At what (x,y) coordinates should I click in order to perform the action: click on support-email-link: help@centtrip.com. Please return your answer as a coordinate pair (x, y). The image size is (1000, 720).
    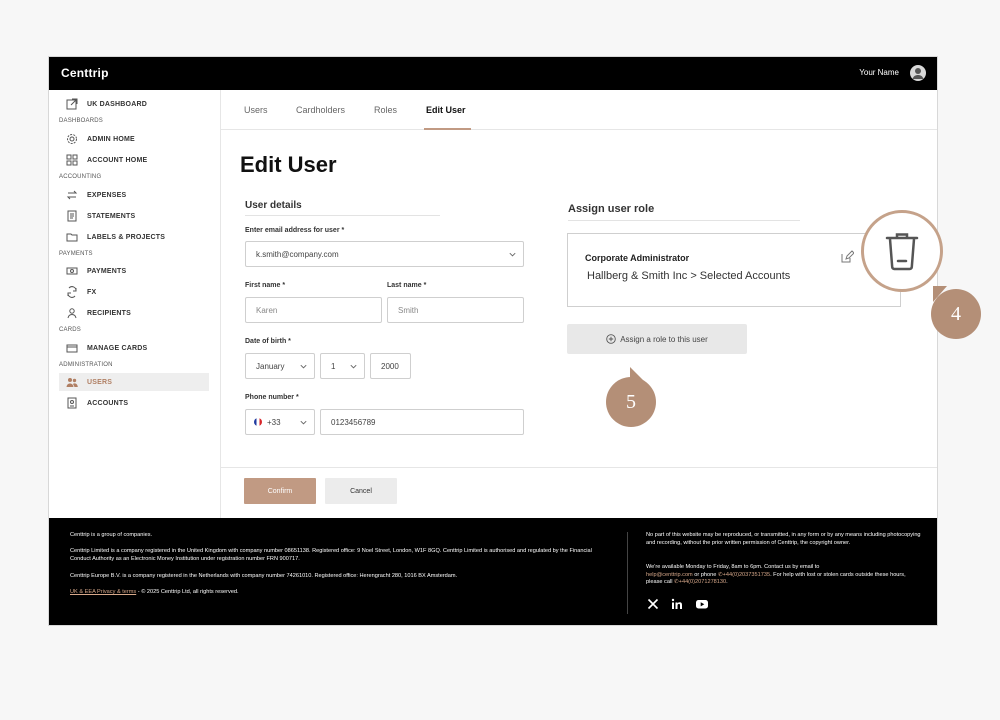
    Looking at the image, I should click on (669, 575).